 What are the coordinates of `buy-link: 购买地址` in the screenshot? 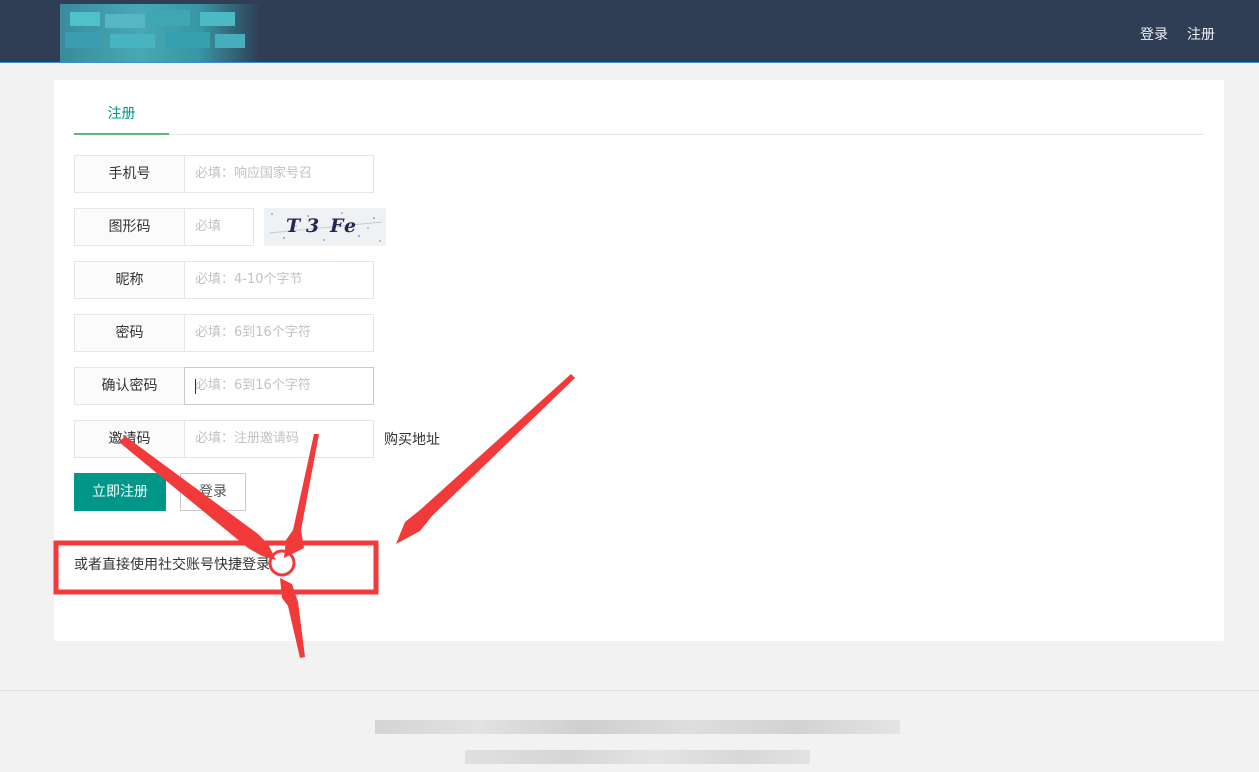 It's located at (412, 439).